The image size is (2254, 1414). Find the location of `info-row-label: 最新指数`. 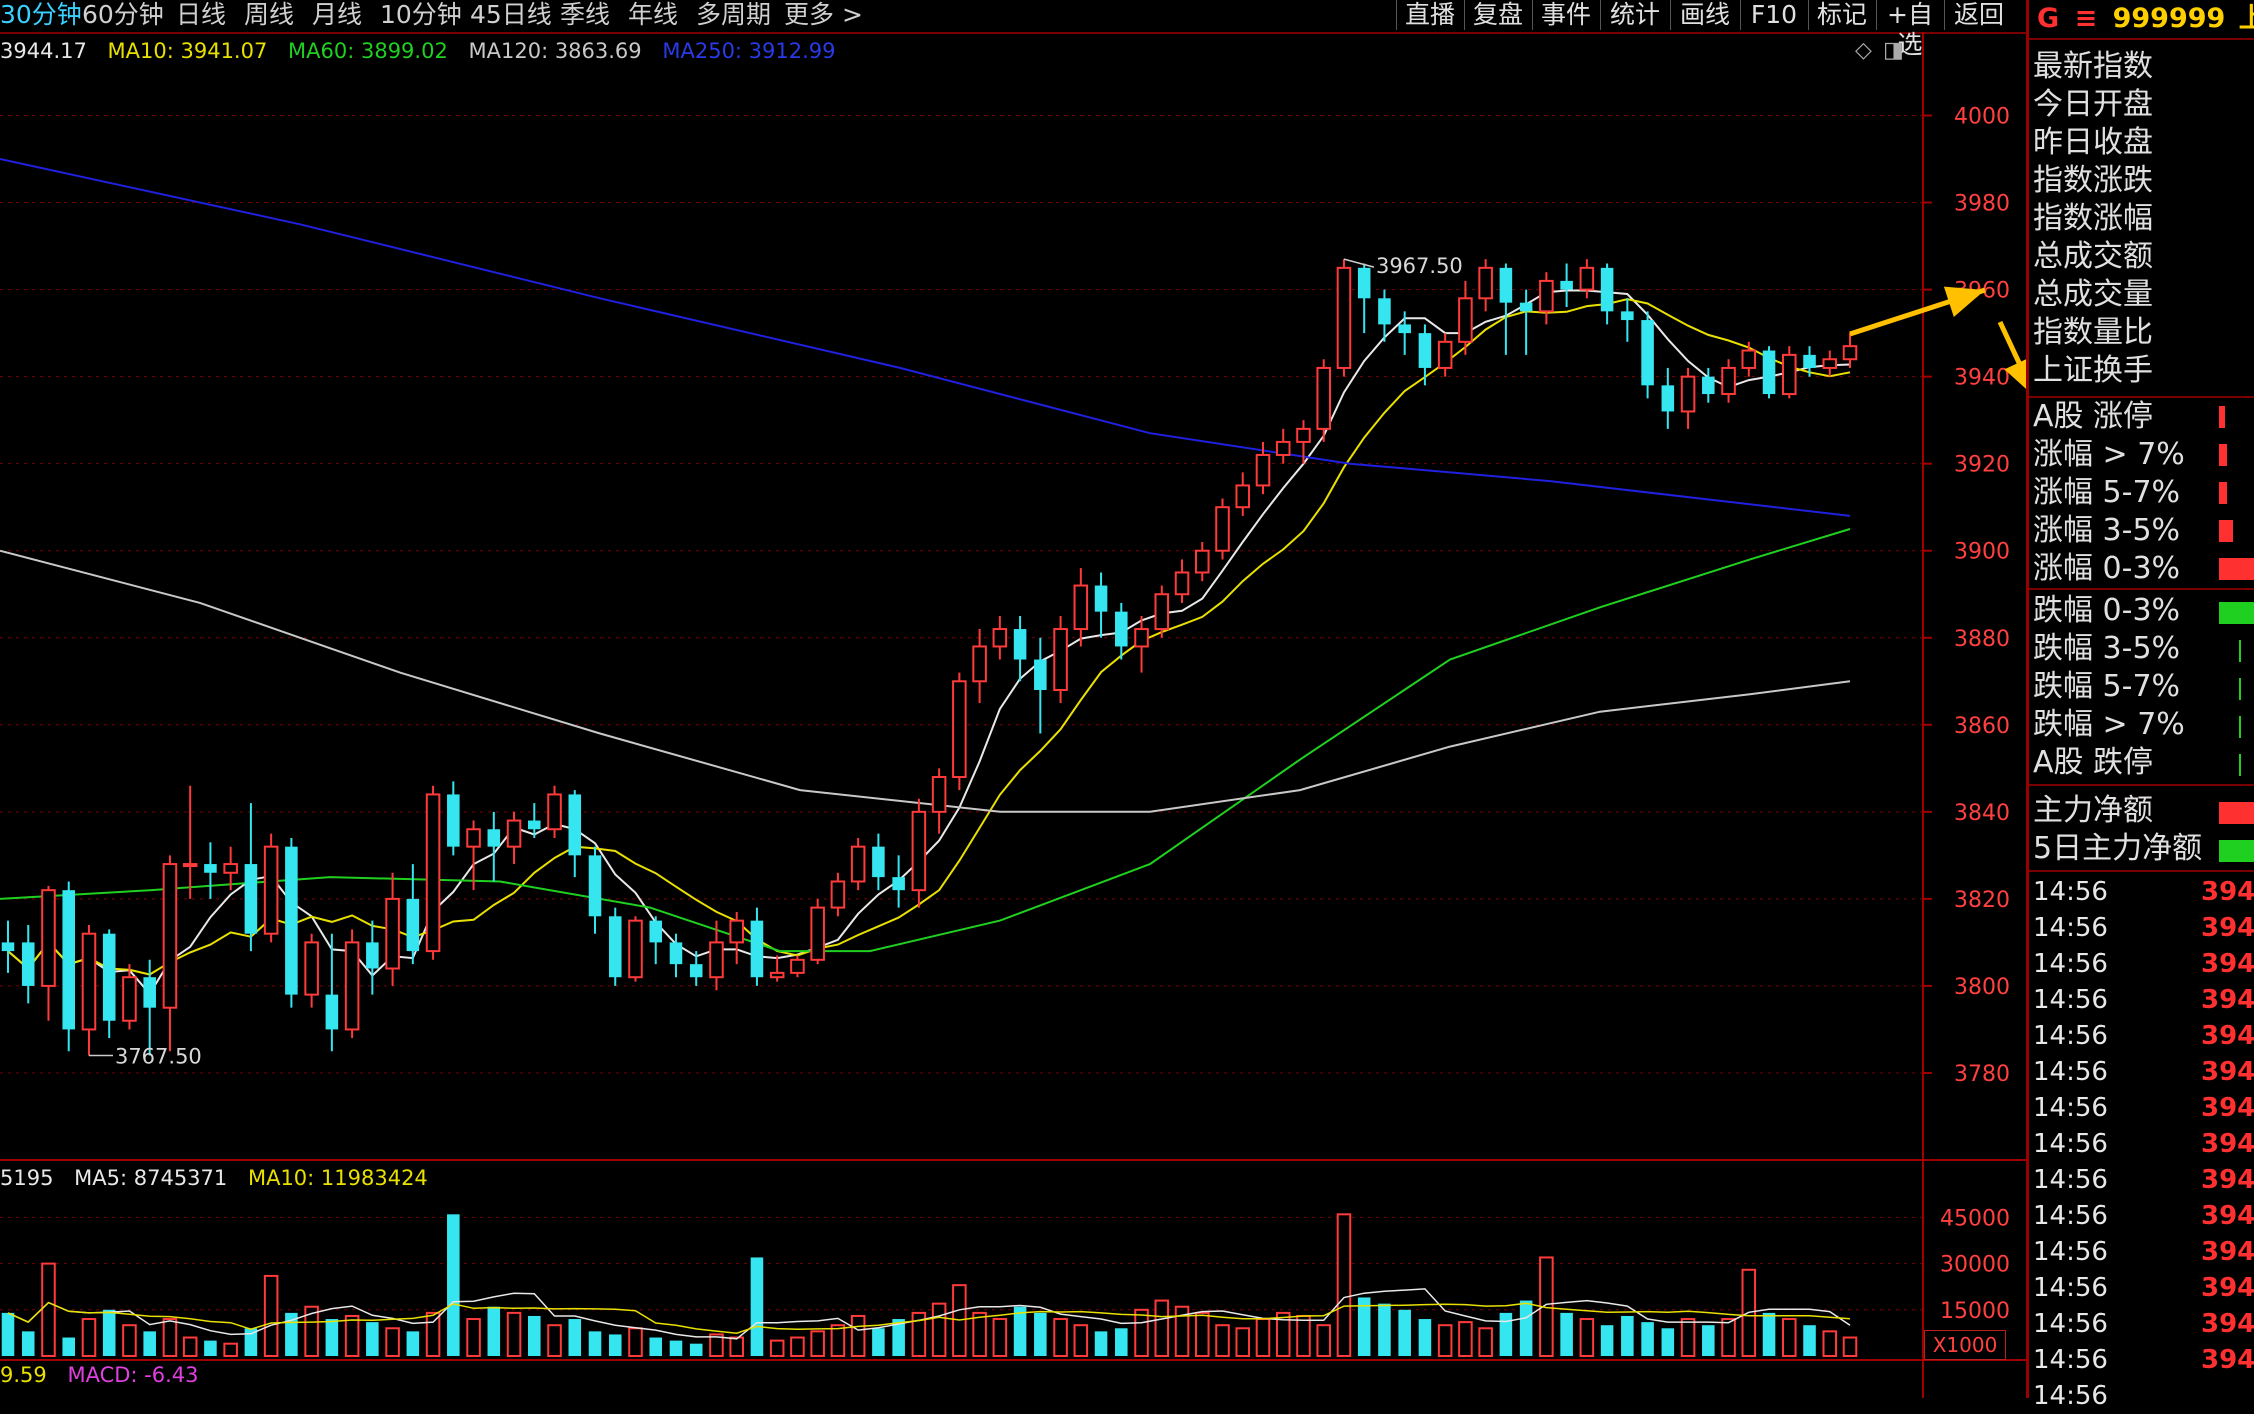

info-row-label: 最新指数 is located at coordinates (2093, 66).